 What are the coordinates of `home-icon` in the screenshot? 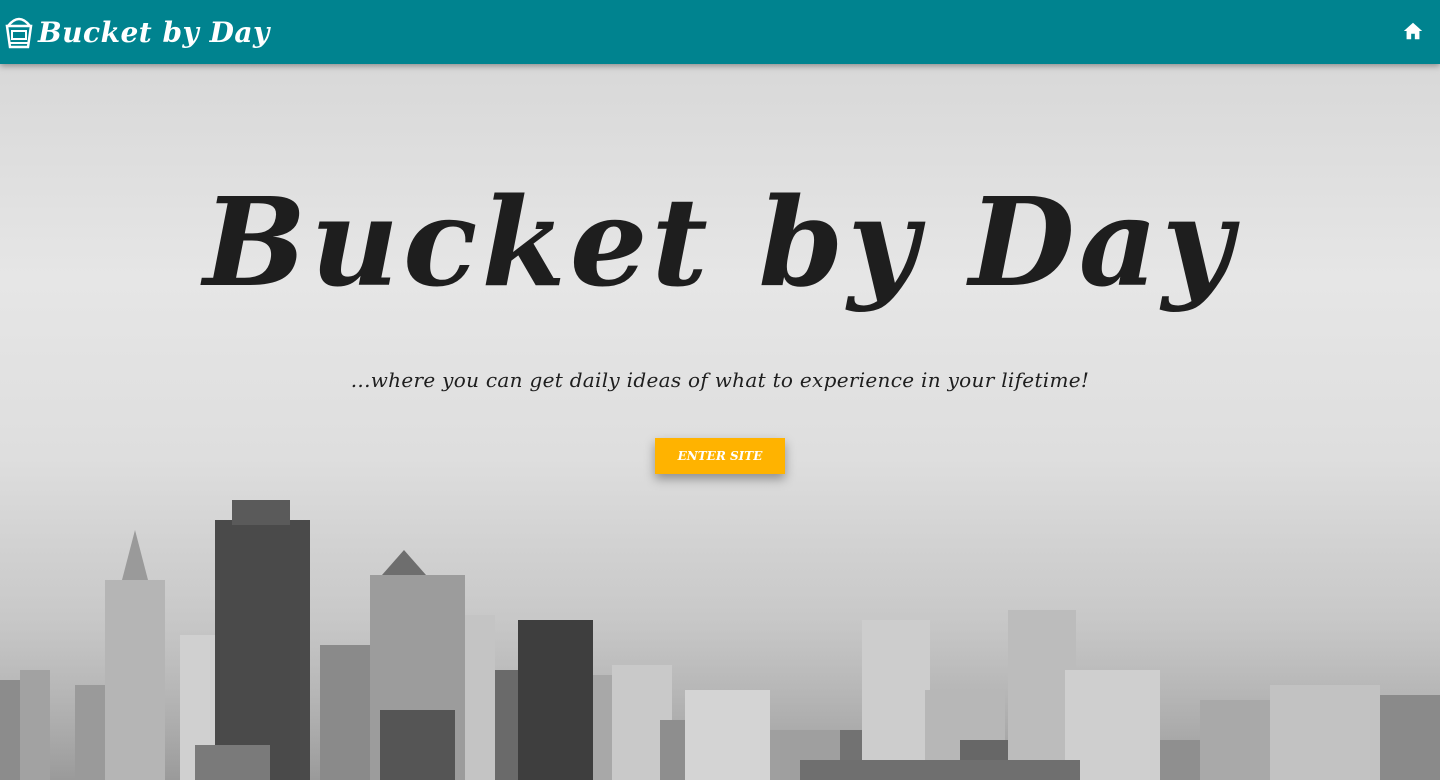 It's located at (1413, 31).